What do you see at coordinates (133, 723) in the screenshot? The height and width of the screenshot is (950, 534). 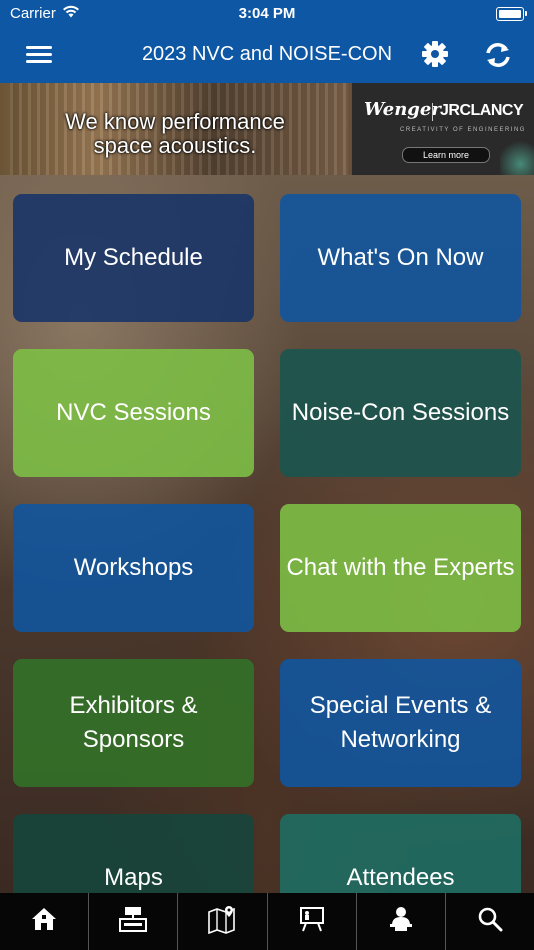 I see `tile-exhibitors-sponsors: Exhibitors & Sponsors` at bounding box center [133, 723].